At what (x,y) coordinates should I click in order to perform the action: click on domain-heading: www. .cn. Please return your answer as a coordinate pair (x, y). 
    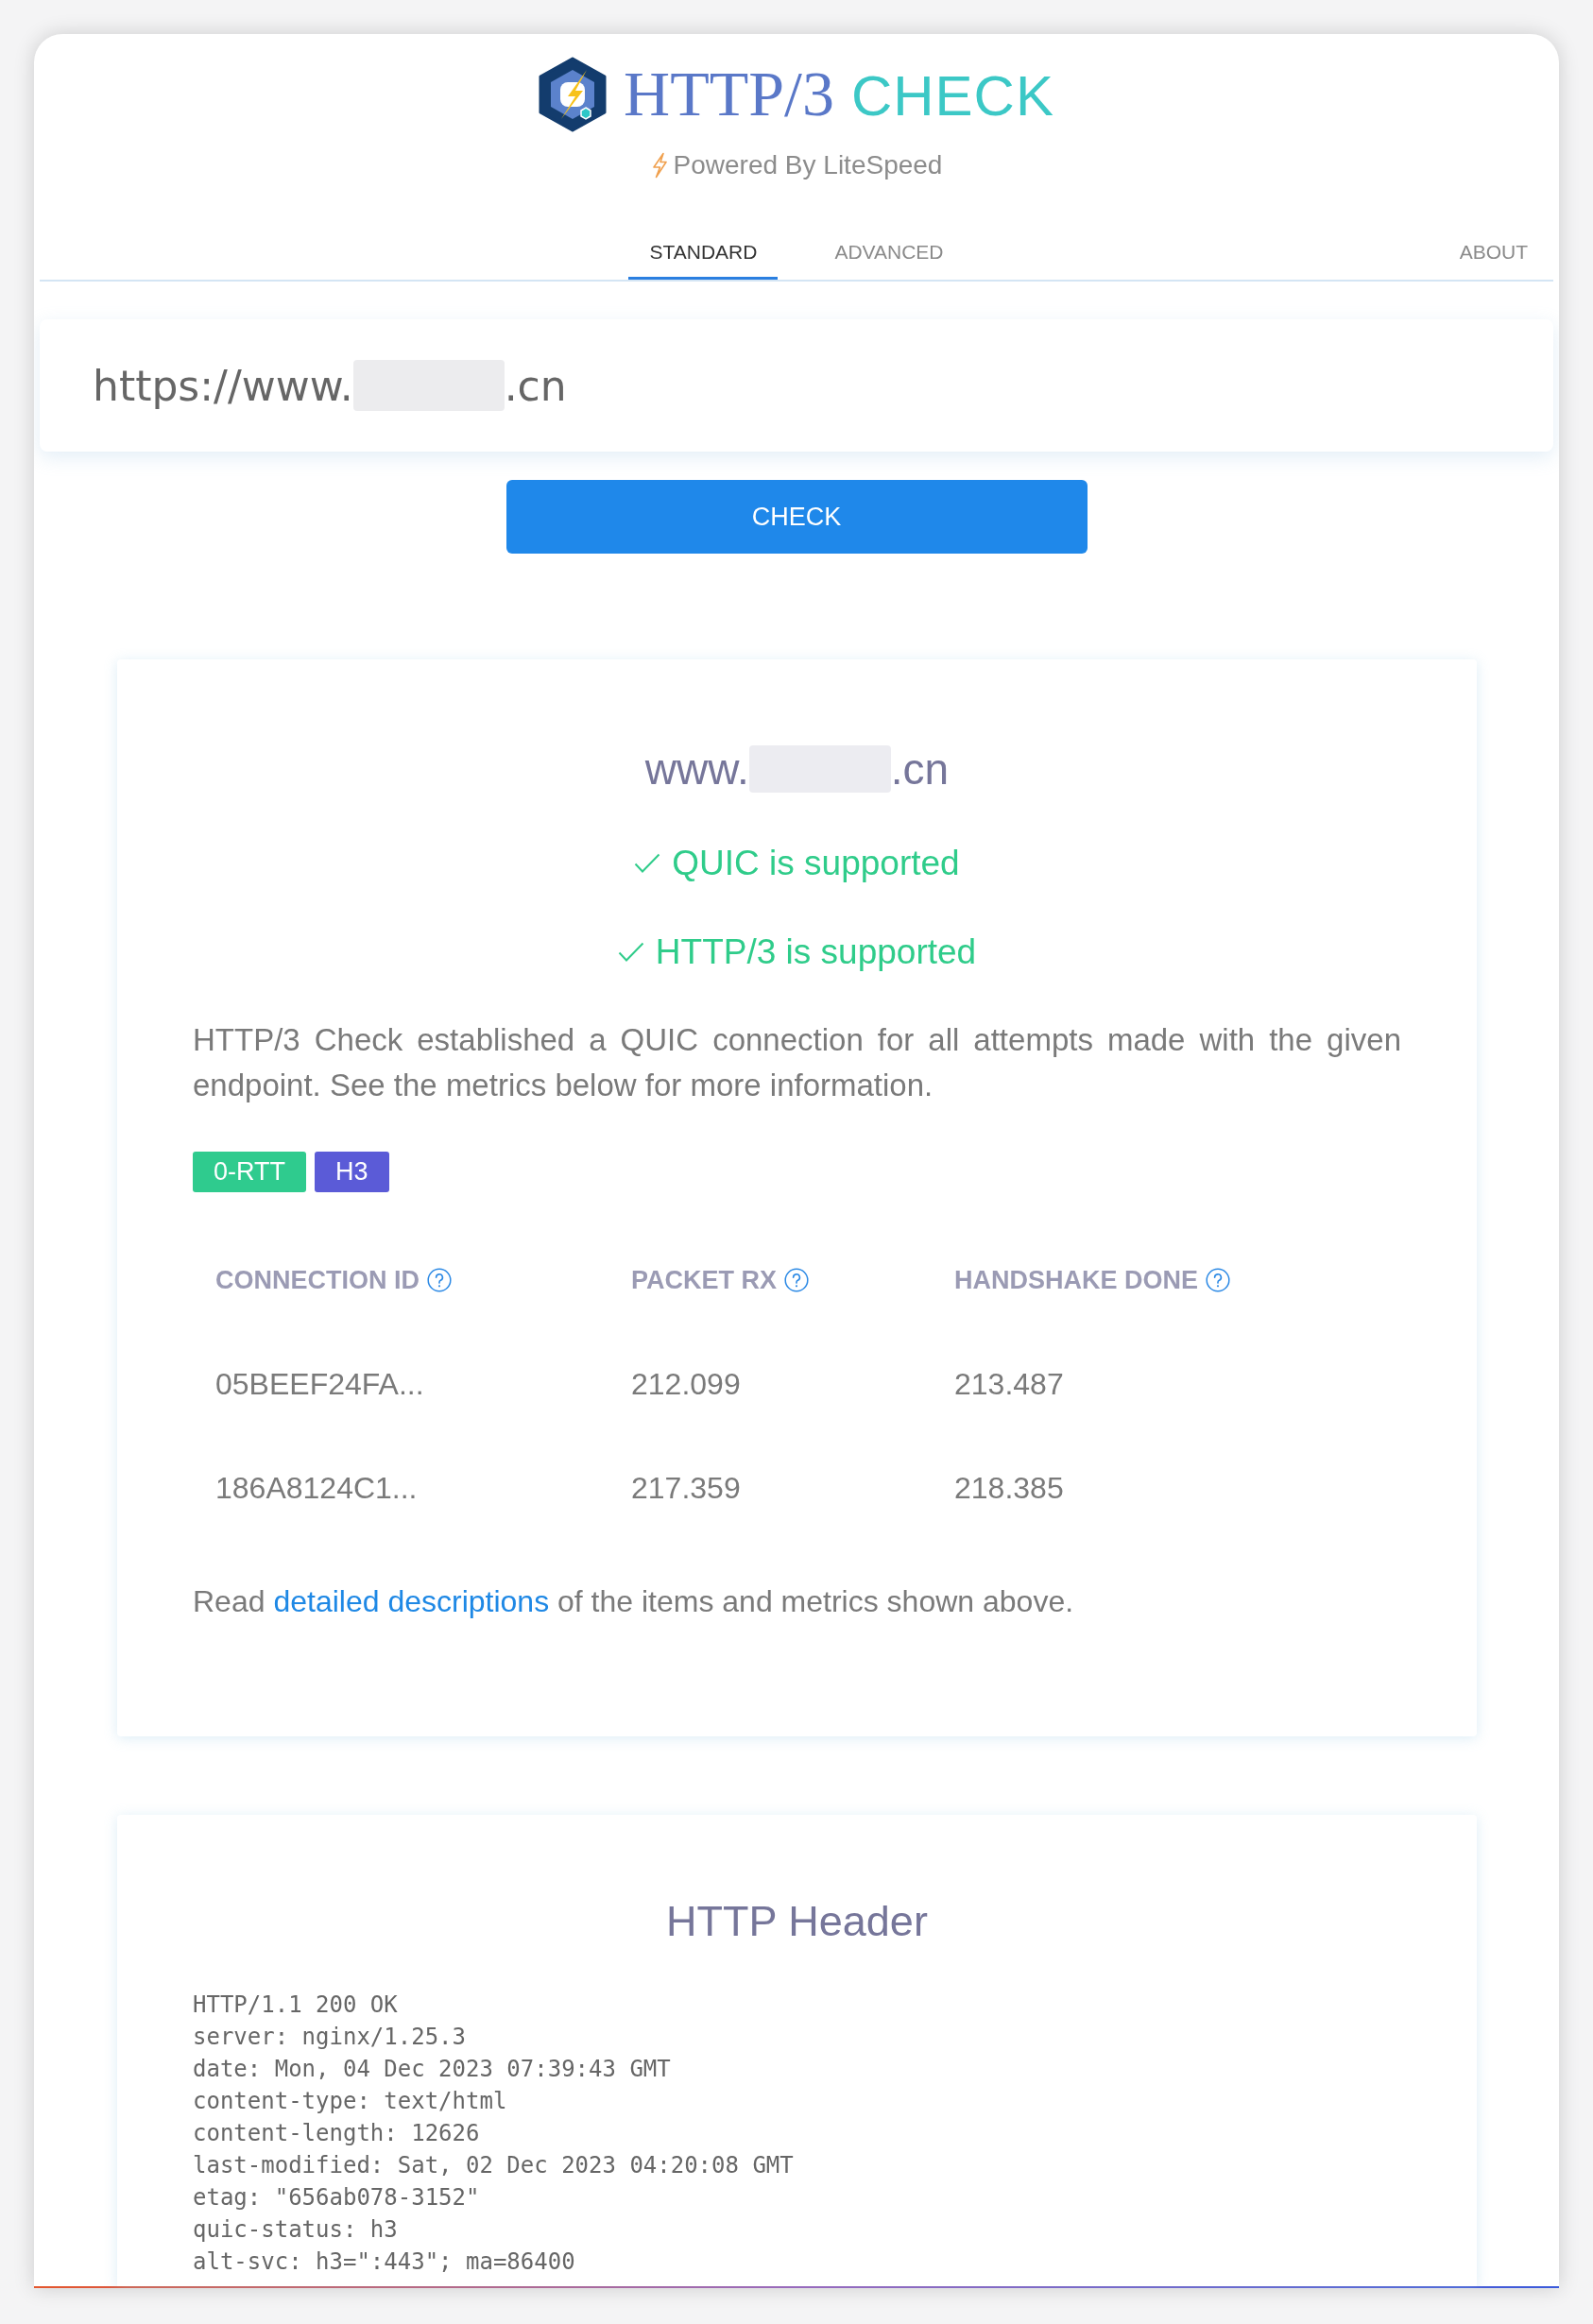
    Looking at the image, I should click on (797, 769).